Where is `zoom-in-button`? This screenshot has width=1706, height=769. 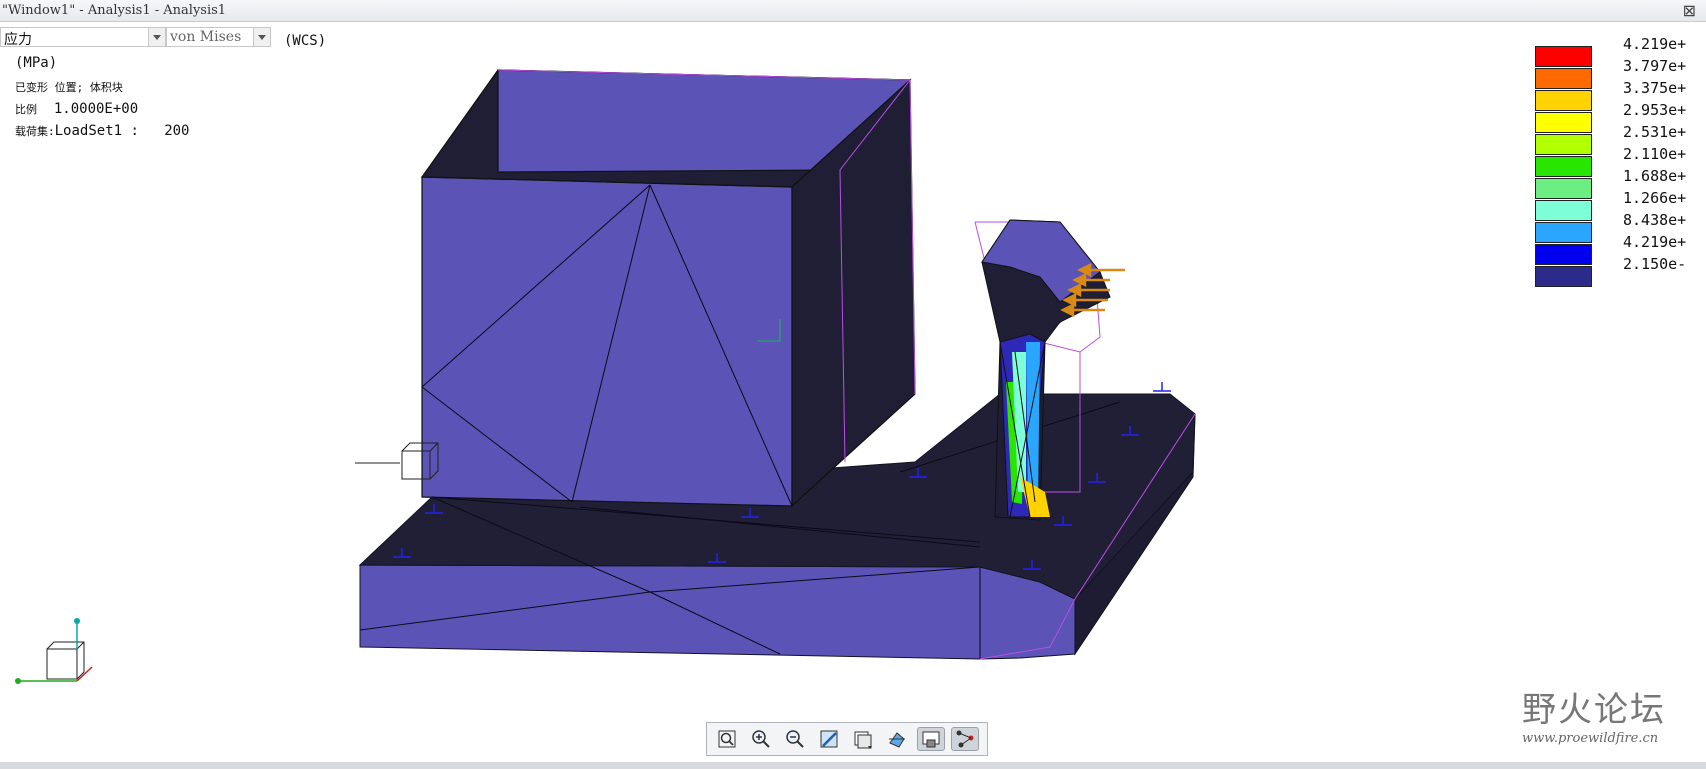
zoom-in-button is located at coordinates (761, 739).